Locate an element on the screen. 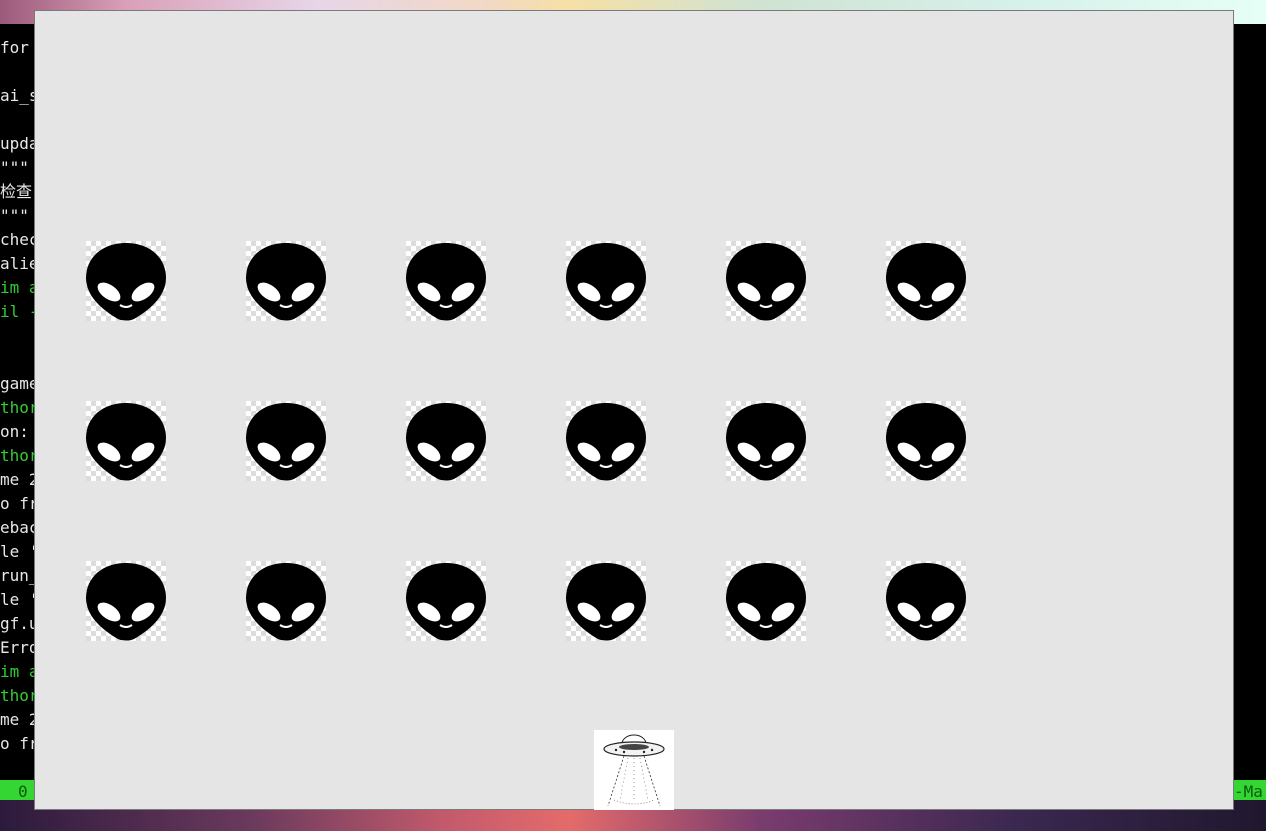  alien-r3-c5 is located at coordinates (766, 601).